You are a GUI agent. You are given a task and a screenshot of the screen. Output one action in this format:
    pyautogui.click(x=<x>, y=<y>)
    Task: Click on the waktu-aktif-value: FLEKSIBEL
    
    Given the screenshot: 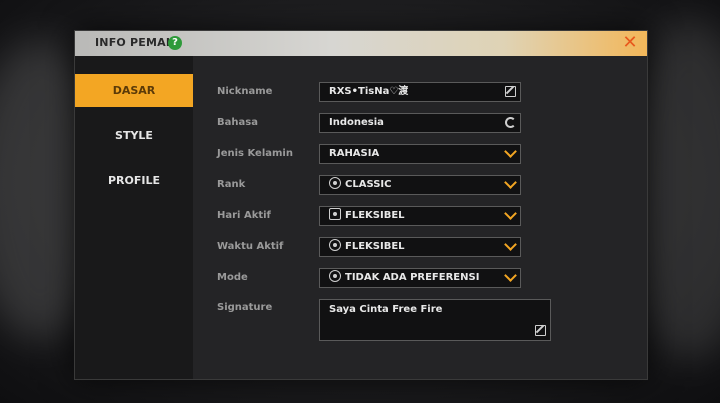 What is the action you would take?
    pyautogui.click(x=375, y=246)
    